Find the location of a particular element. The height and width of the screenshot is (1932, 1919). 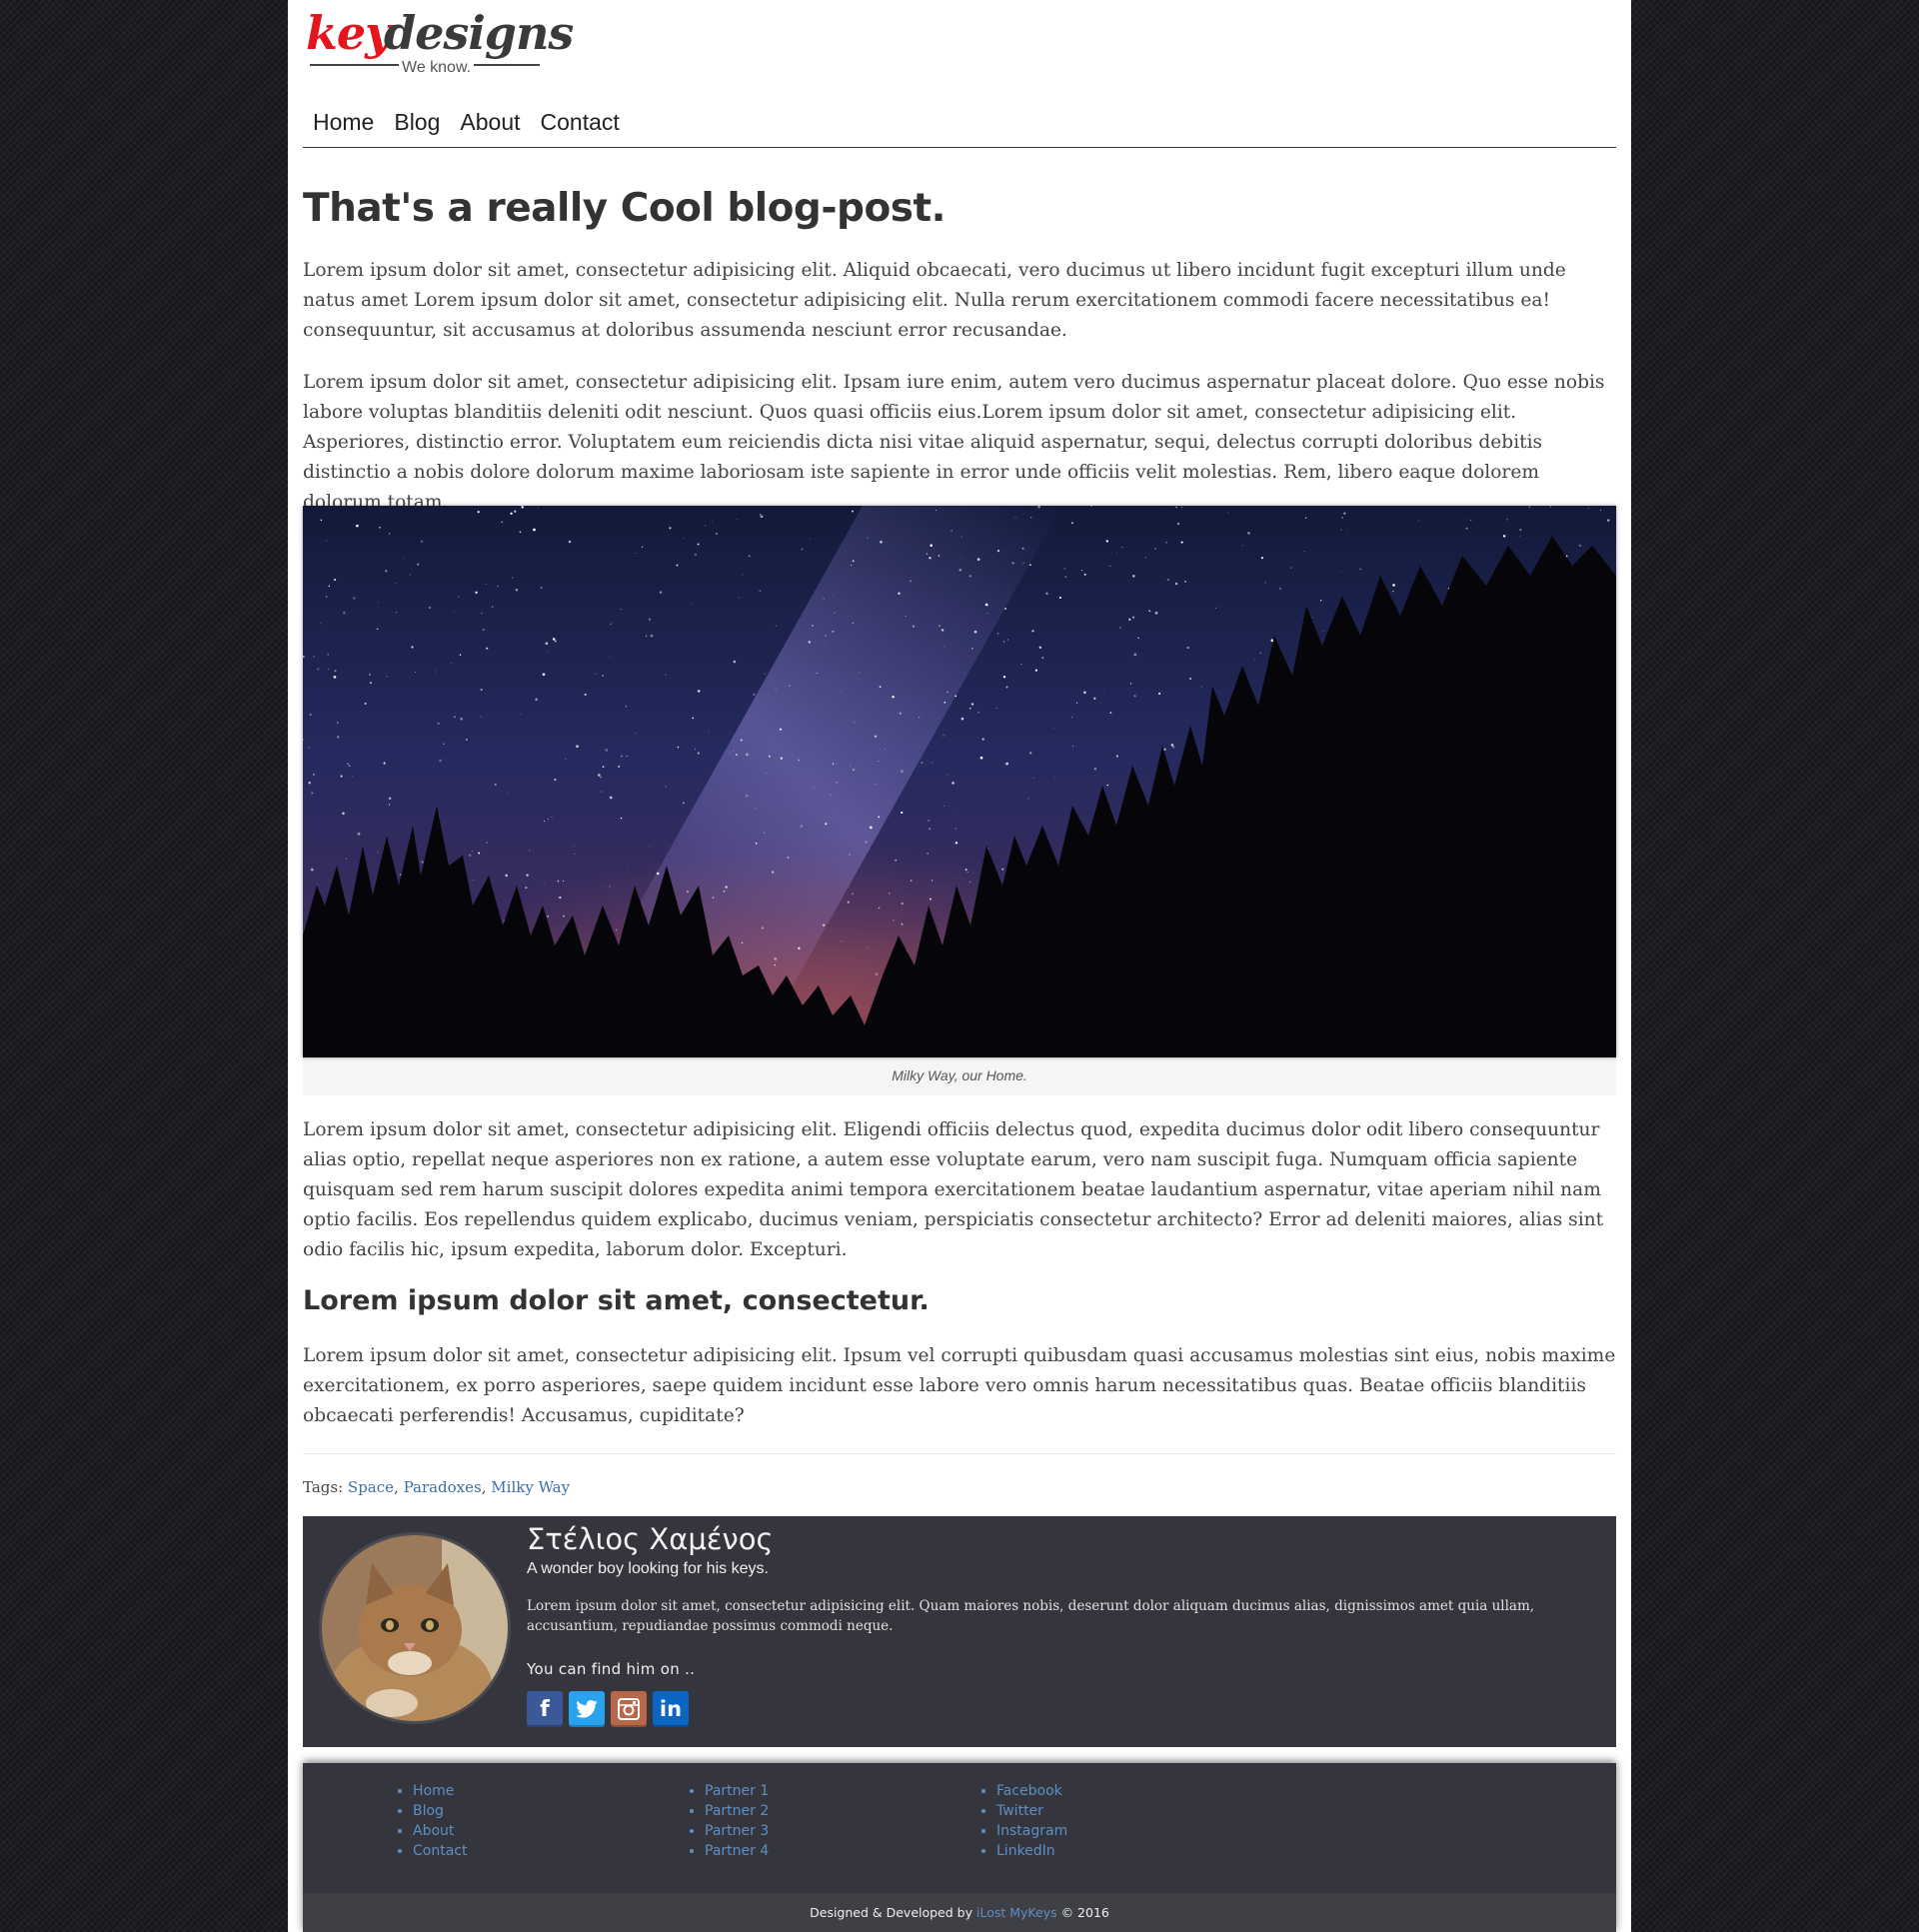

list-item: LinkedIn is located at coordinates (1031, 1851).